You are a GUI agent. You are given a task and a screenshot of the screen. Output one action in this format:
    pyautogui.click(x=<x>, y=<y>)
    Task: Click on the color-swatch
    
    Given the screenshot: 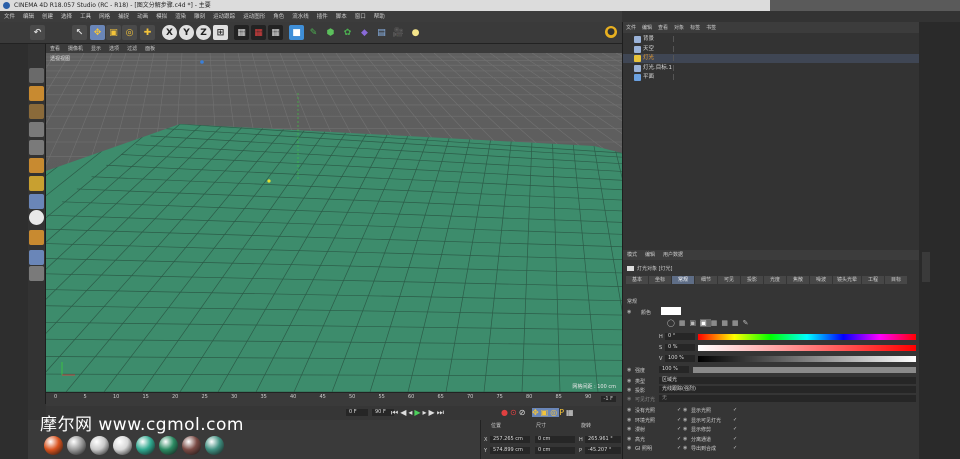 What is the action you would take?
    pyautogui.click(x=671, y=311)
    